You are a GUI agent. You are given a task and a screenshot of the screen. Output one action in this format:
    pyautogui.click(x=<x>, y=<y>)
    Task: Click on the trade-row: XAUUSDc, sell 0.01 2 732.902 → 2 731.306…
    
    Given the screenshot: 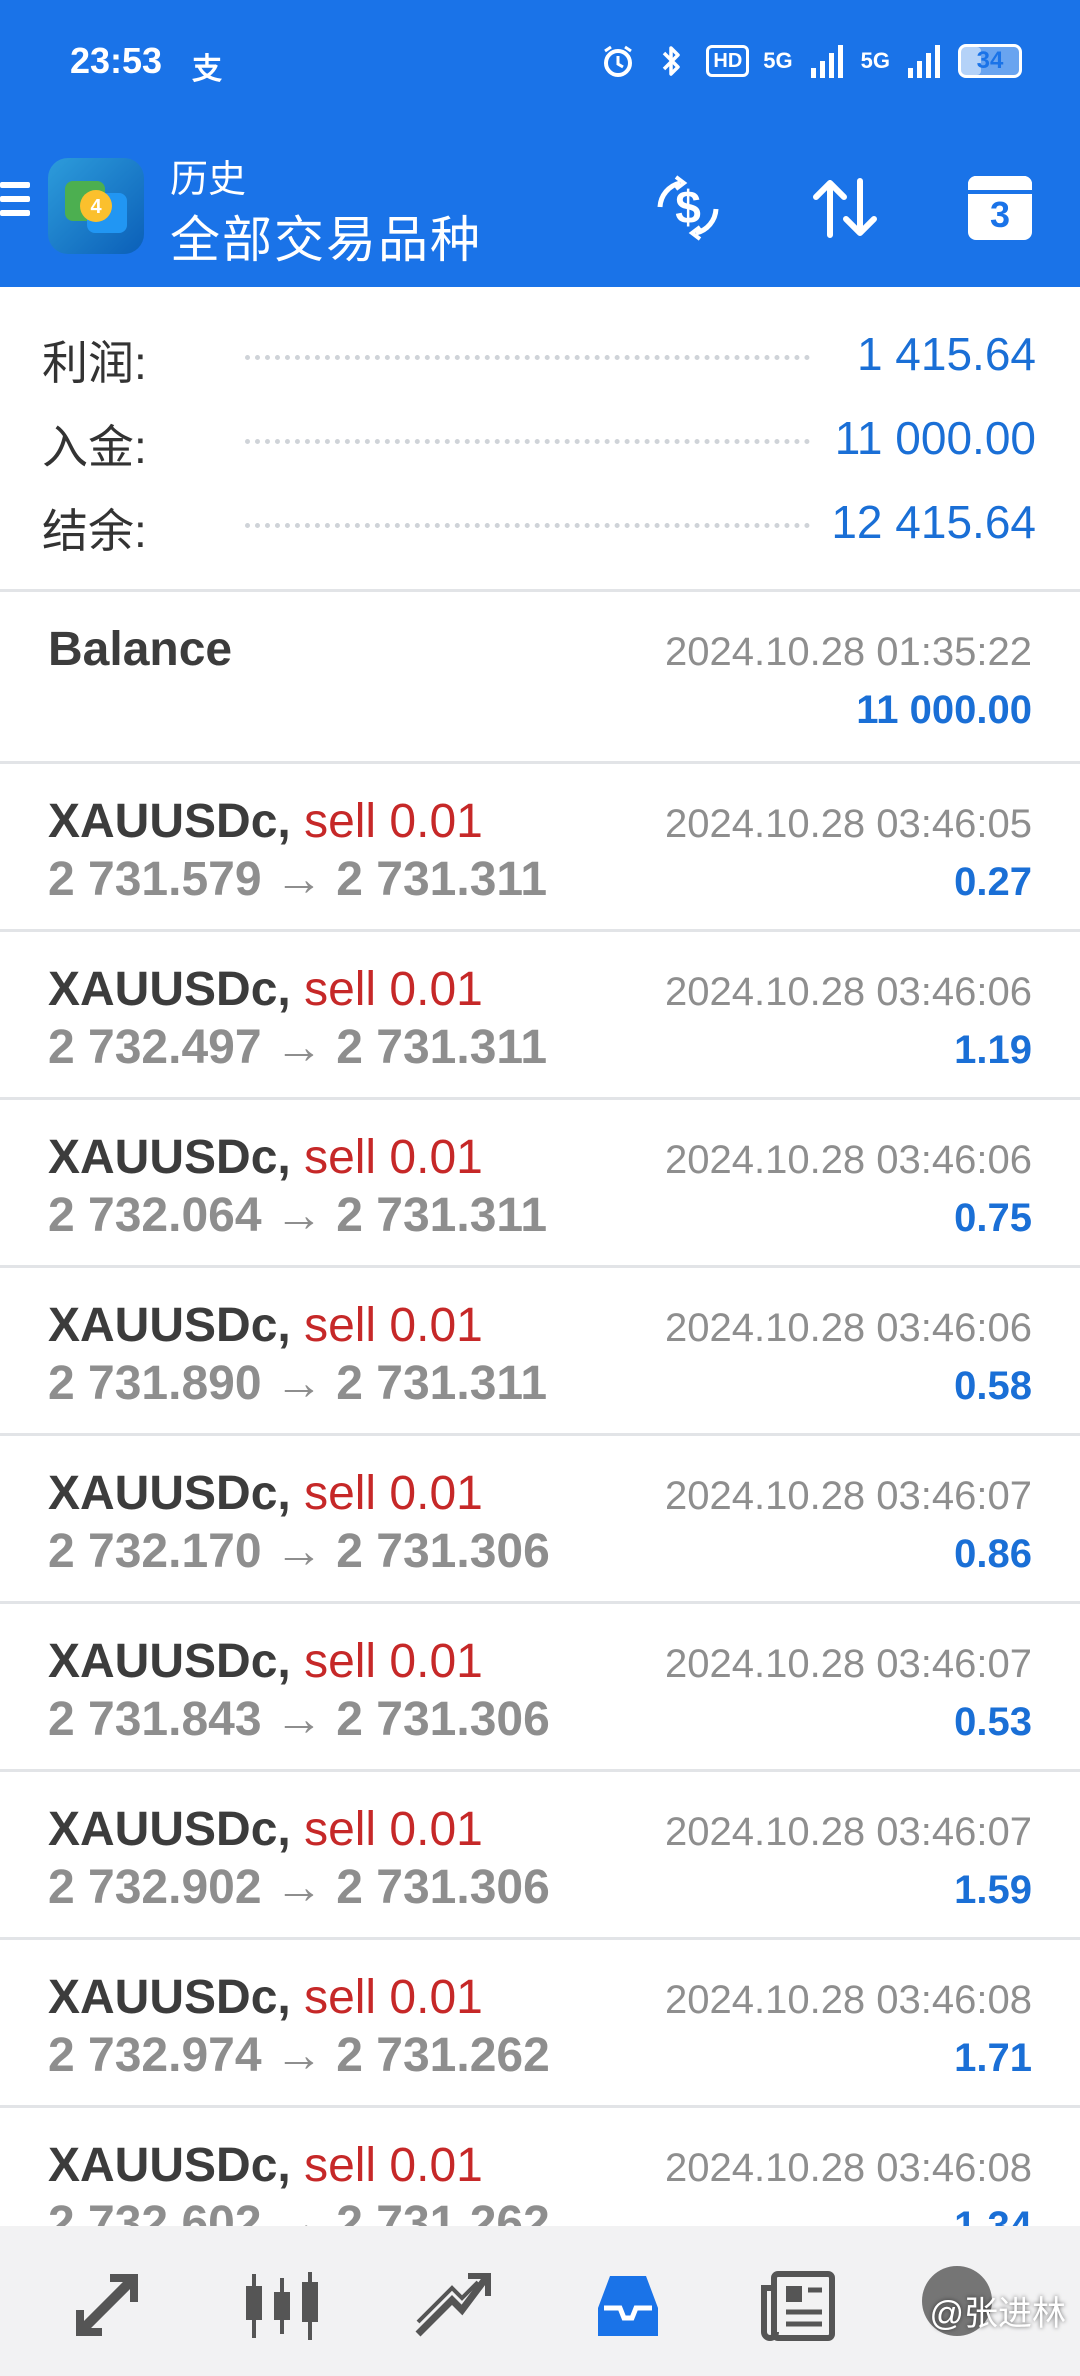 What is the action you would take?
    pyautogui.click(x=540, y=1856)
    